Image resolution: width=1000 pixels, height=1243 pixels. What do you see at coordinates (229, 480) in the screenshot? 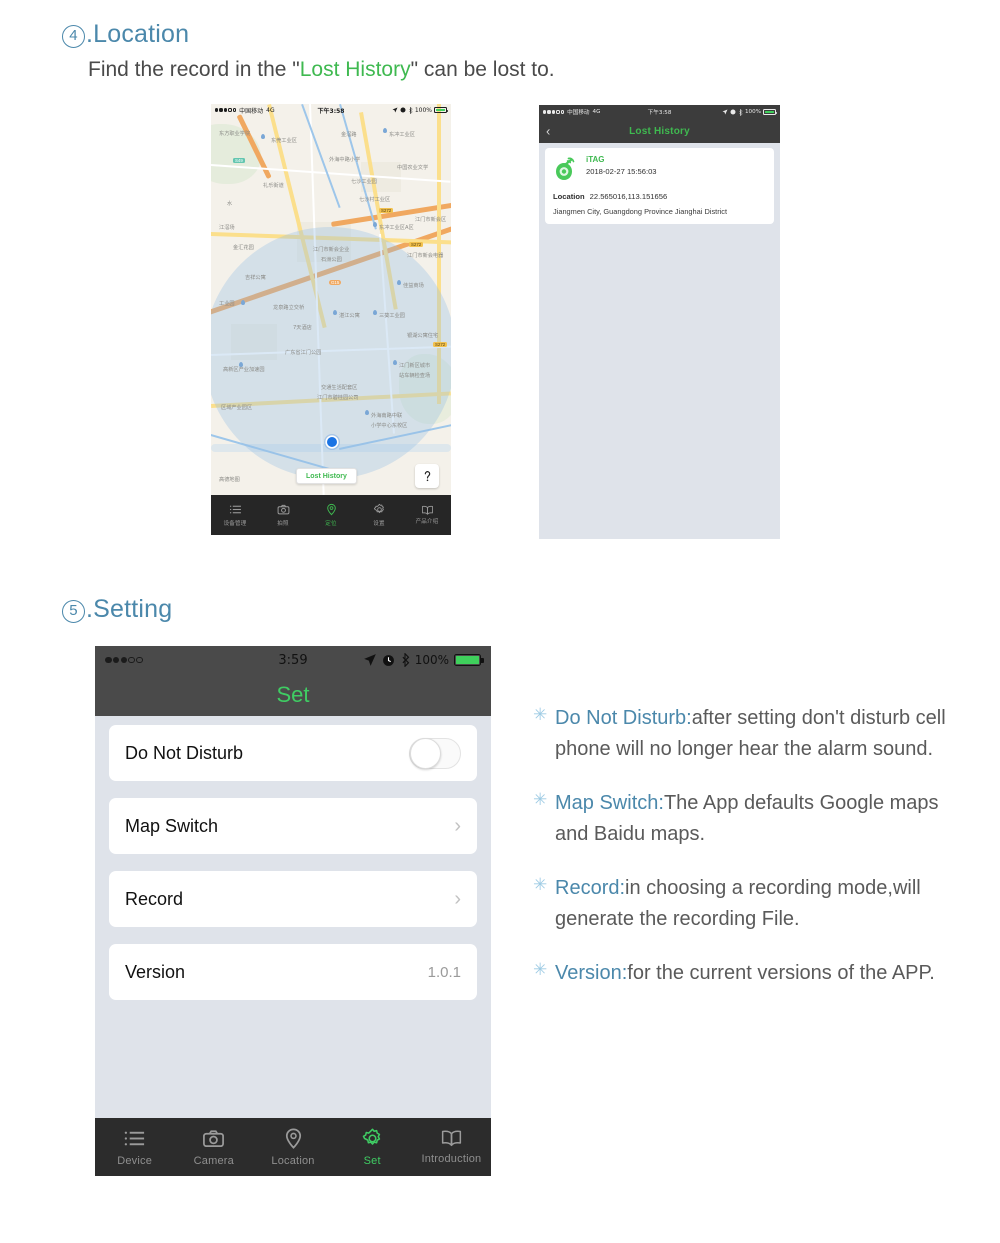
I see `map-poi-label: 高德地图` at bounding box center [229, 480].